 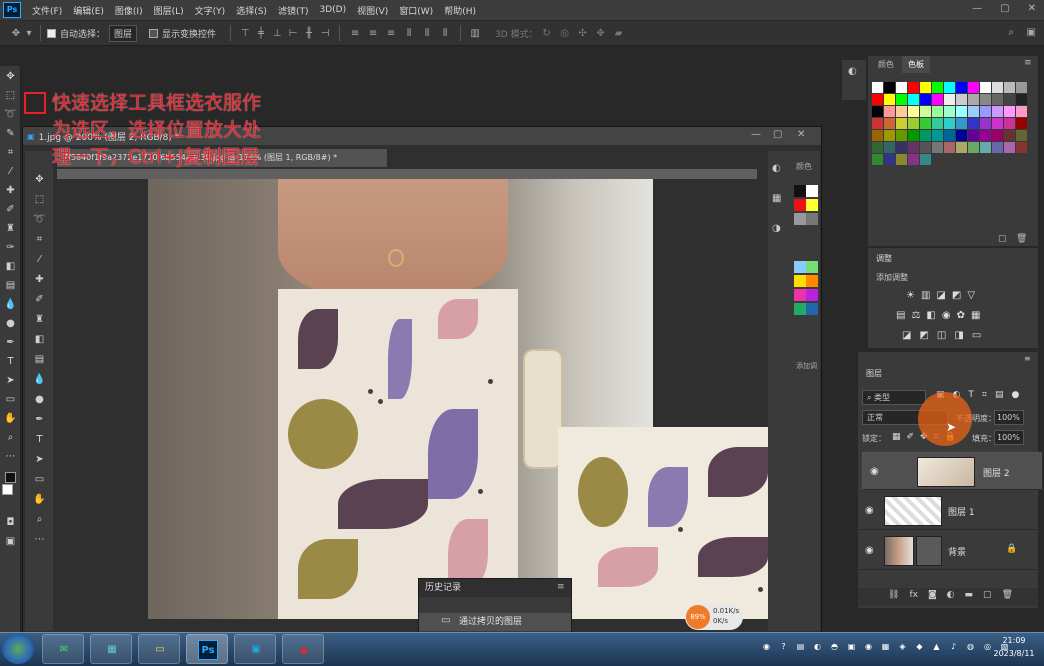 What do you see at coordinates (885, 646) in the screenshot?
I see `tray-app-icon: ▦` at bounding box center [885, 646].